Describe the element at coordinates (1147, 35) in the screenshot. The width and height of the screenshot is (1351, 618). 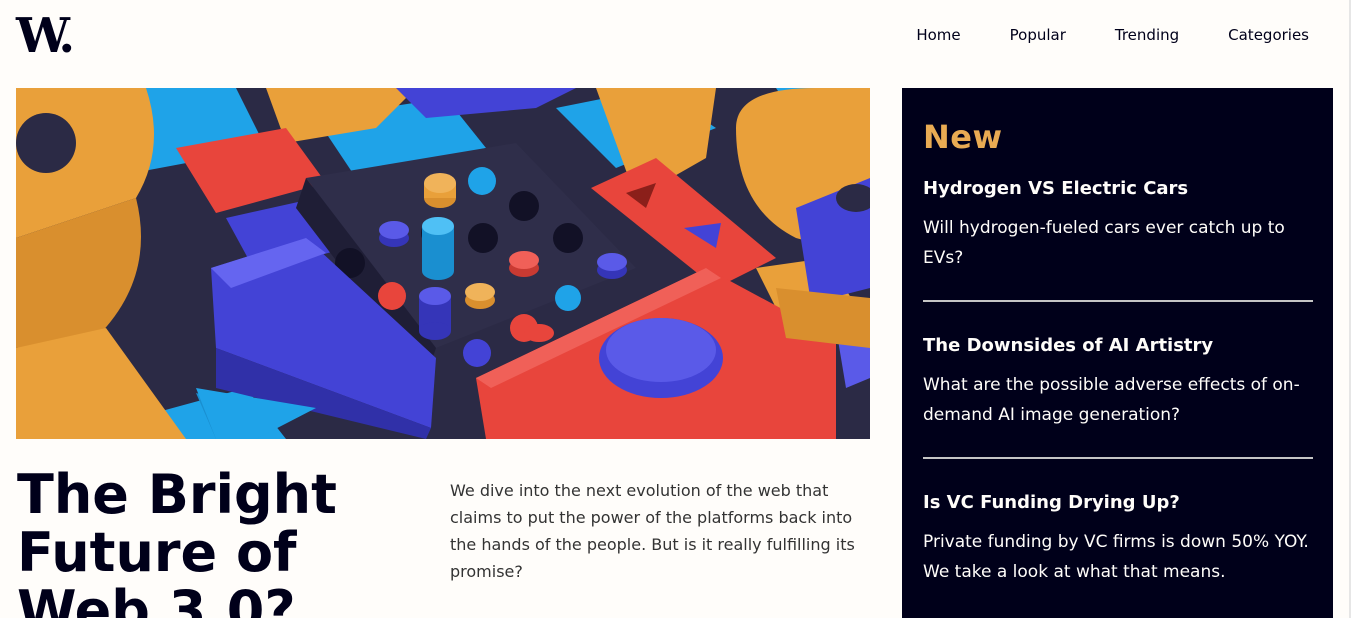
I see `nav-trending: Trending` at that location.